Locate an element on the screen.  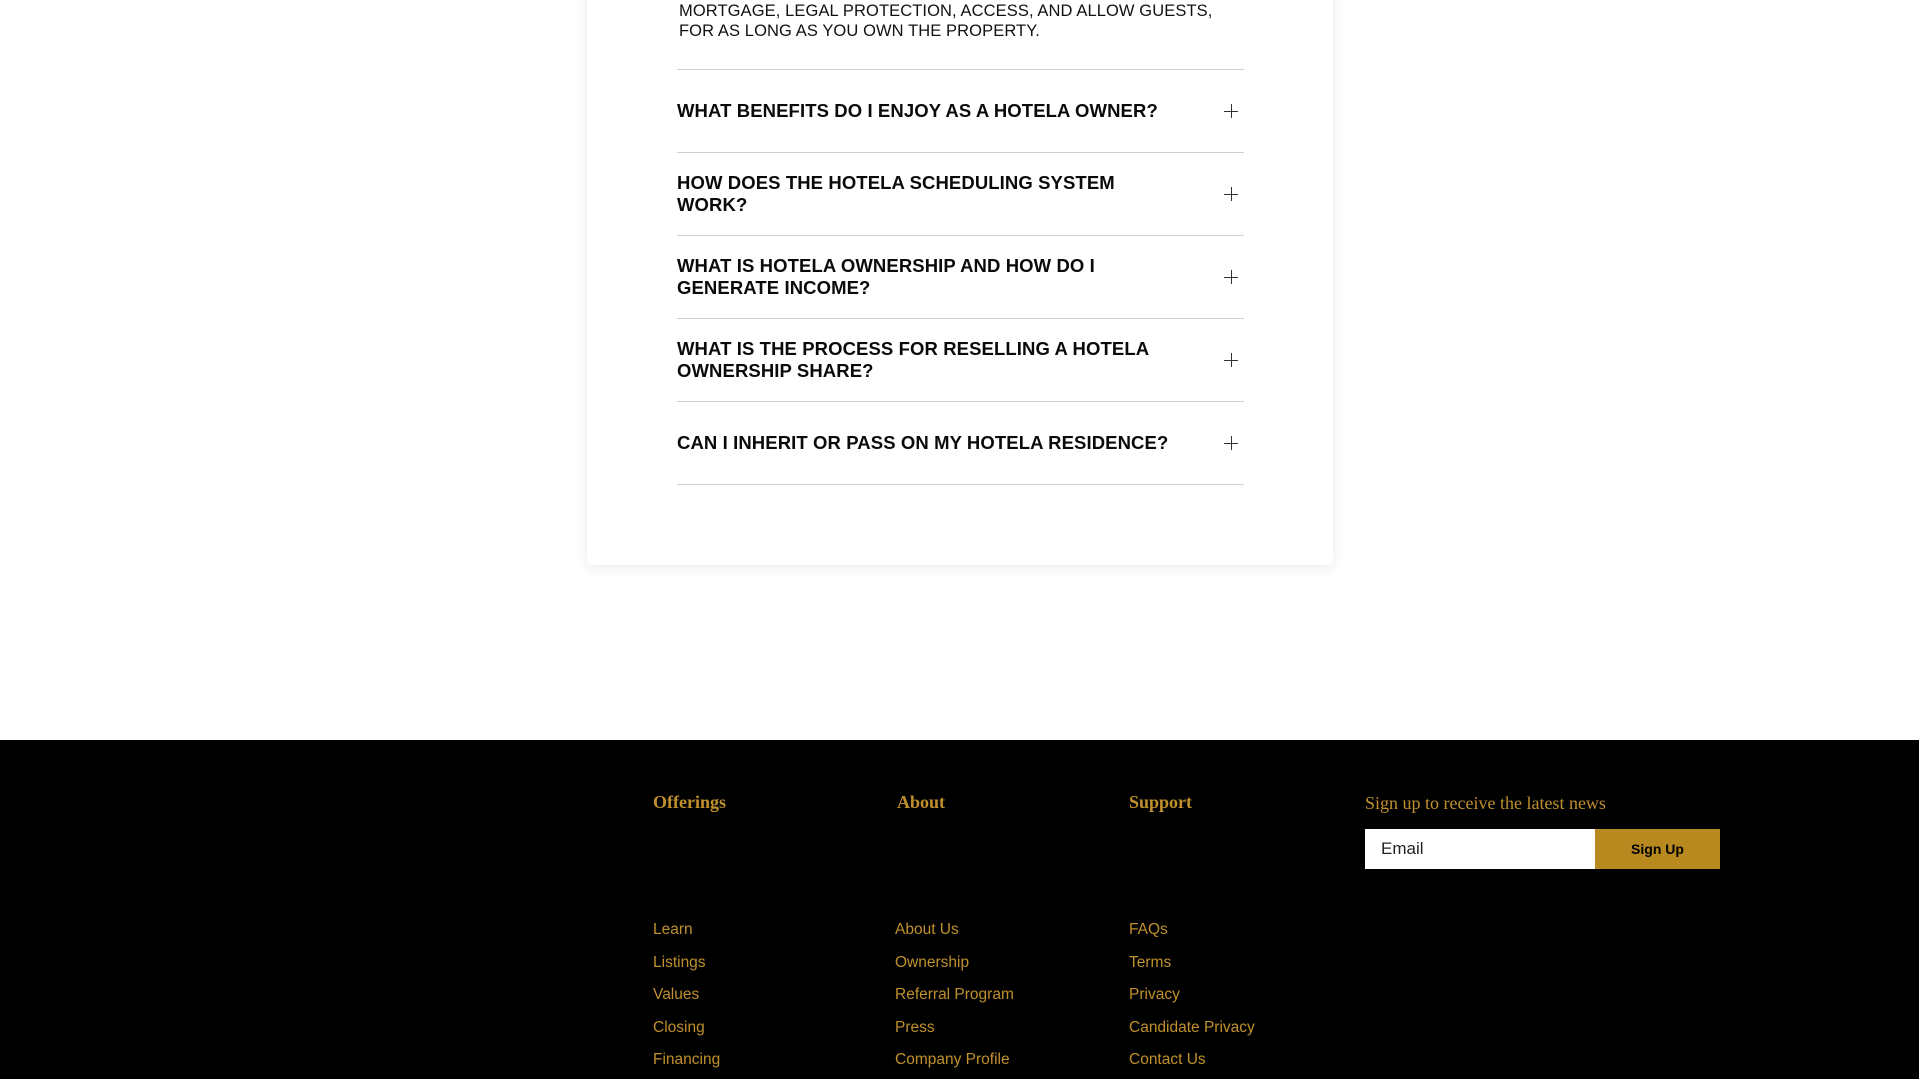
footer-link-about-us: About Us is located at coordinates (954, 930).